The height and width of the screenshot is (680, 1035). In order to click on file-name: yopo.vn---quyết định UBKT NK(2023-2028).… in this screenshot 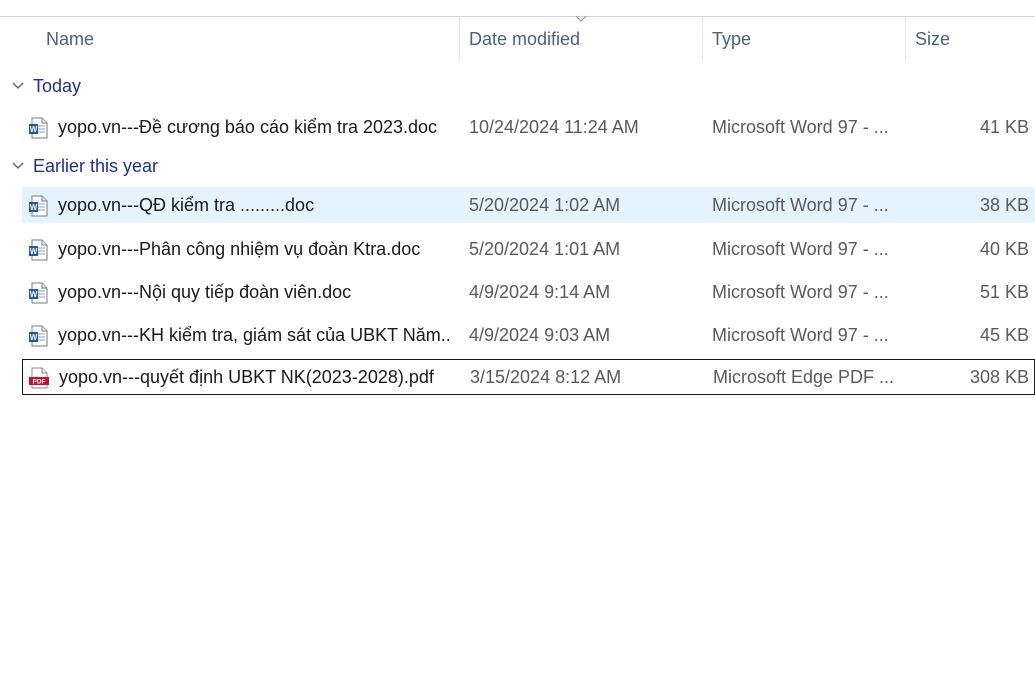, I will do `click(246, 377)`.